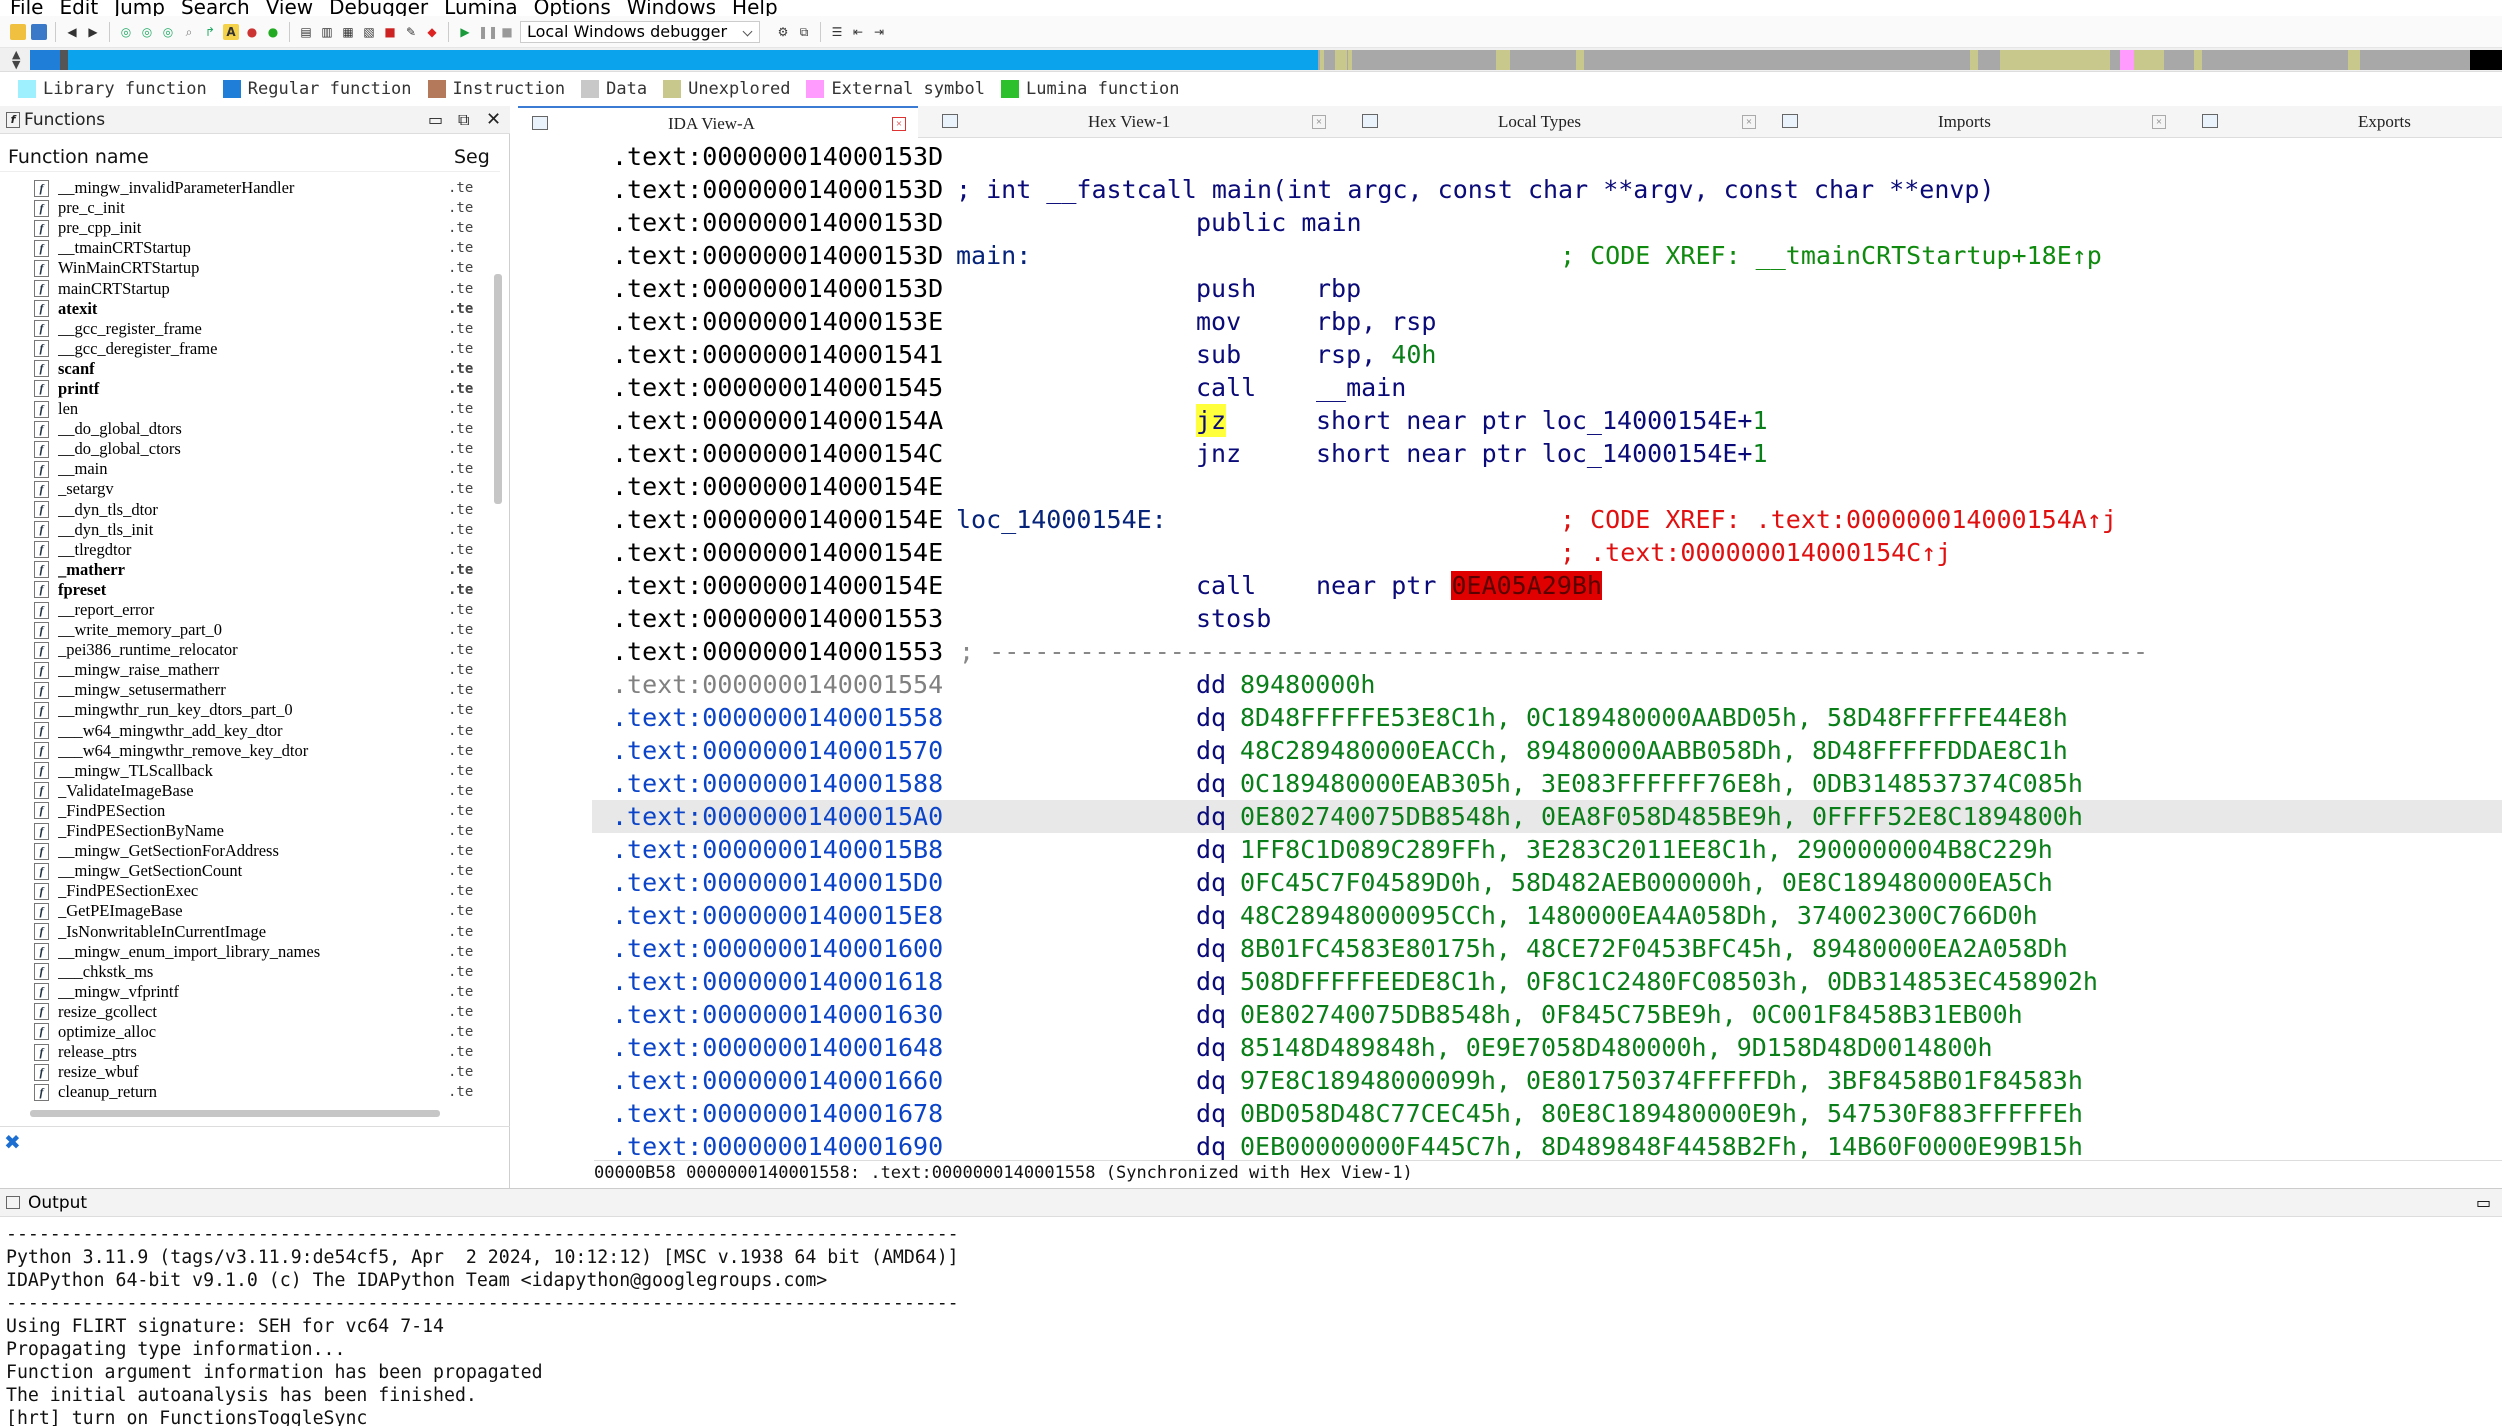  I want to click on function-row: f _matherr .te, so click(264, 570).